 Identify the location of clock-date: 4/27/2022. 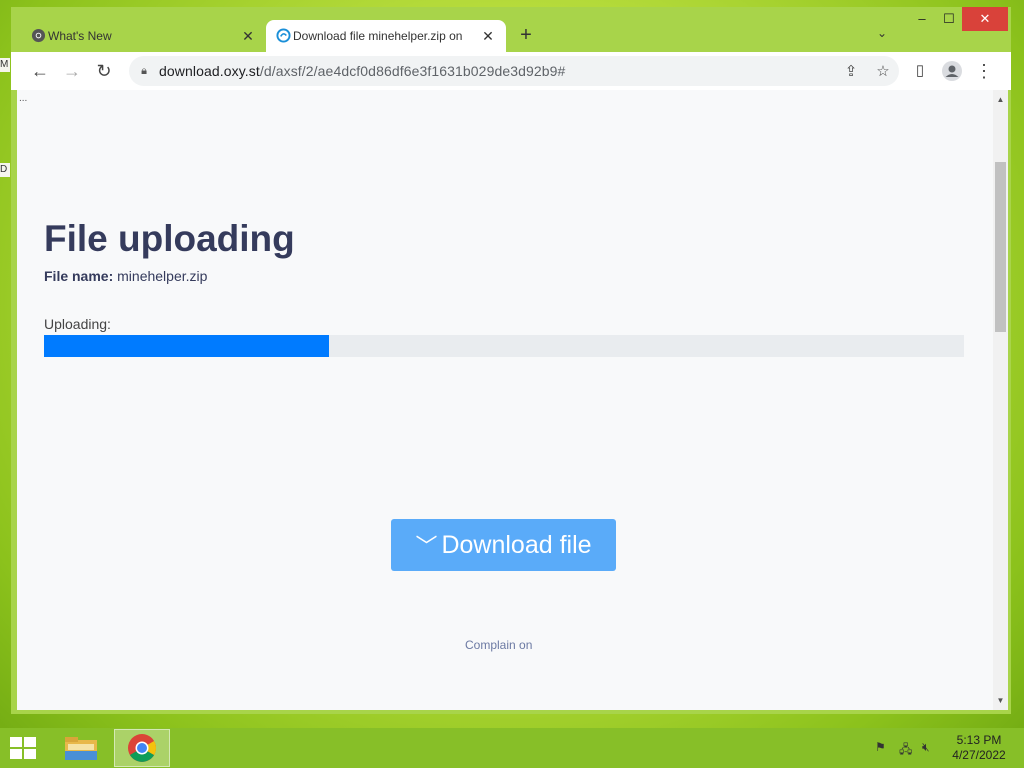
(979, 755).